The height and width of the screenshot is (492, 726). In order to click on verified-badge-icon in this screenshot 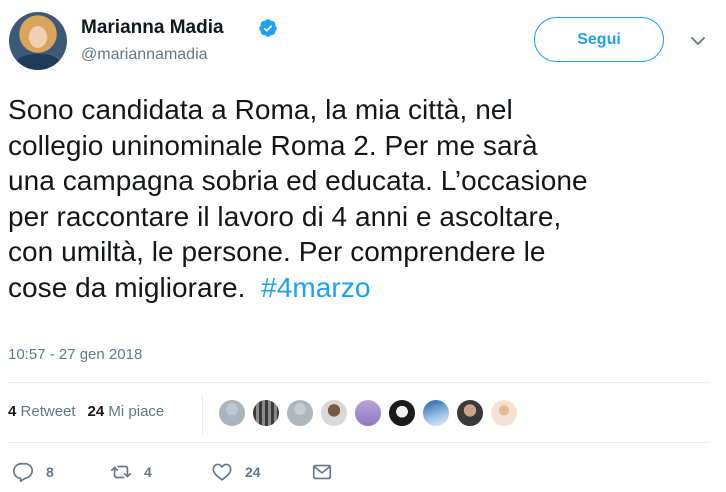, I will do `click(268, 28)`.